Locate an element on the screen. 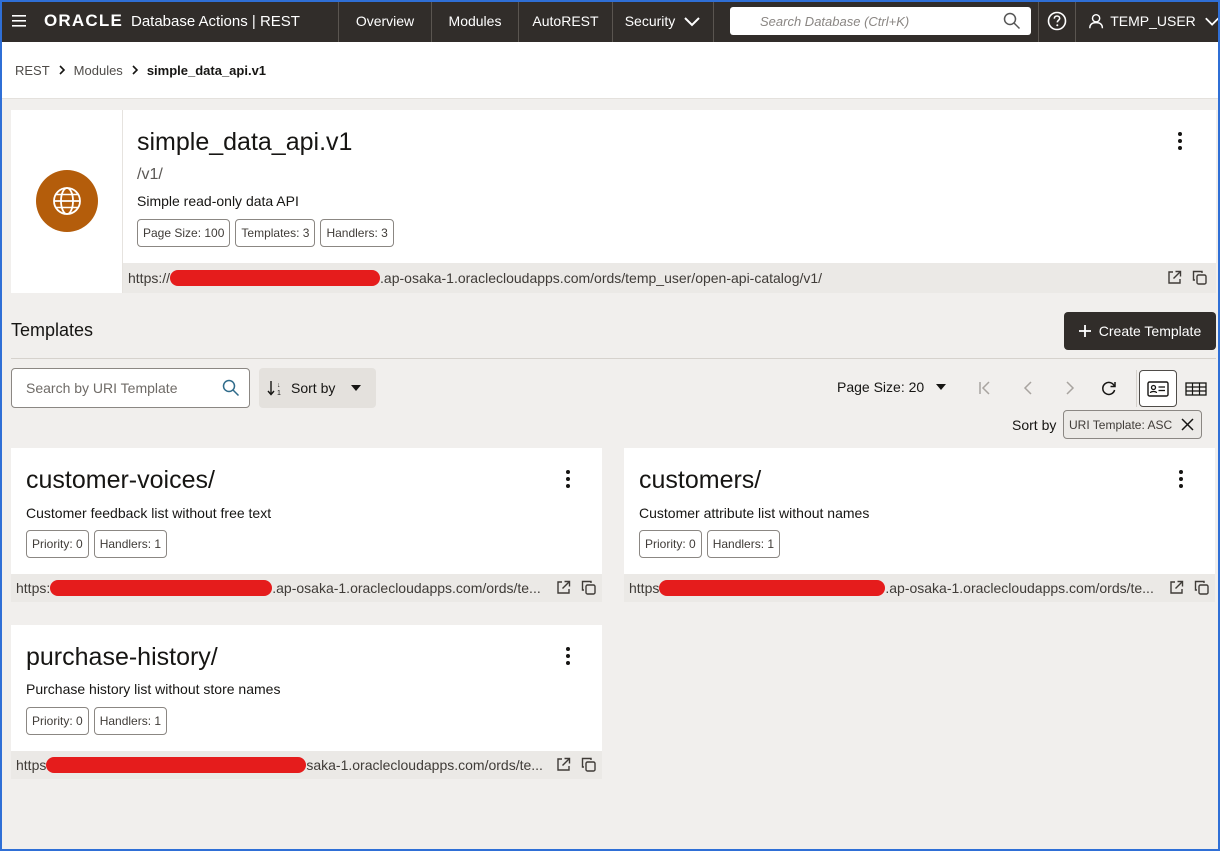  template-description: Customer attribute list without names is located at coordinates (754, 513).